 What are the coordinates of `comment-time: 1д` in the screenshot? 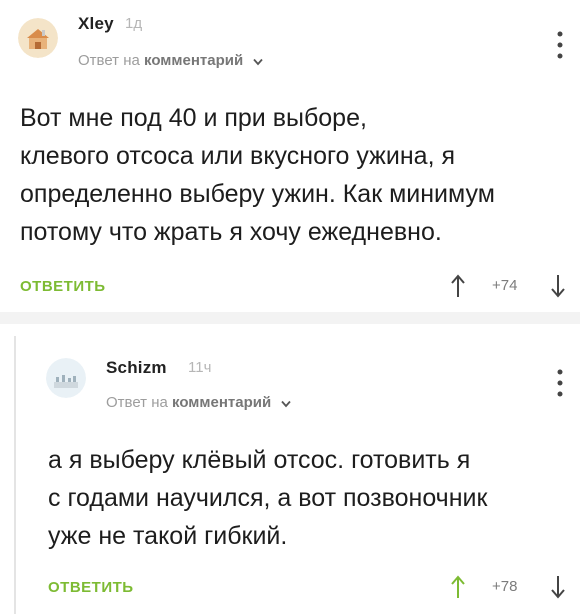 It's located at (134, 23).